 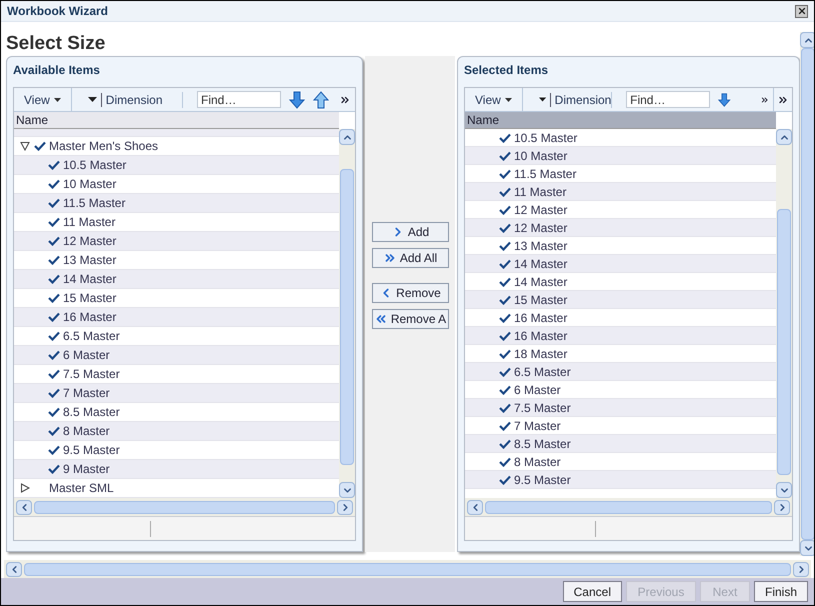 What do you see at coordinates (81, 488) in the screenshot?
I see `item-label: Master SML` at bounding box center [81, 488].